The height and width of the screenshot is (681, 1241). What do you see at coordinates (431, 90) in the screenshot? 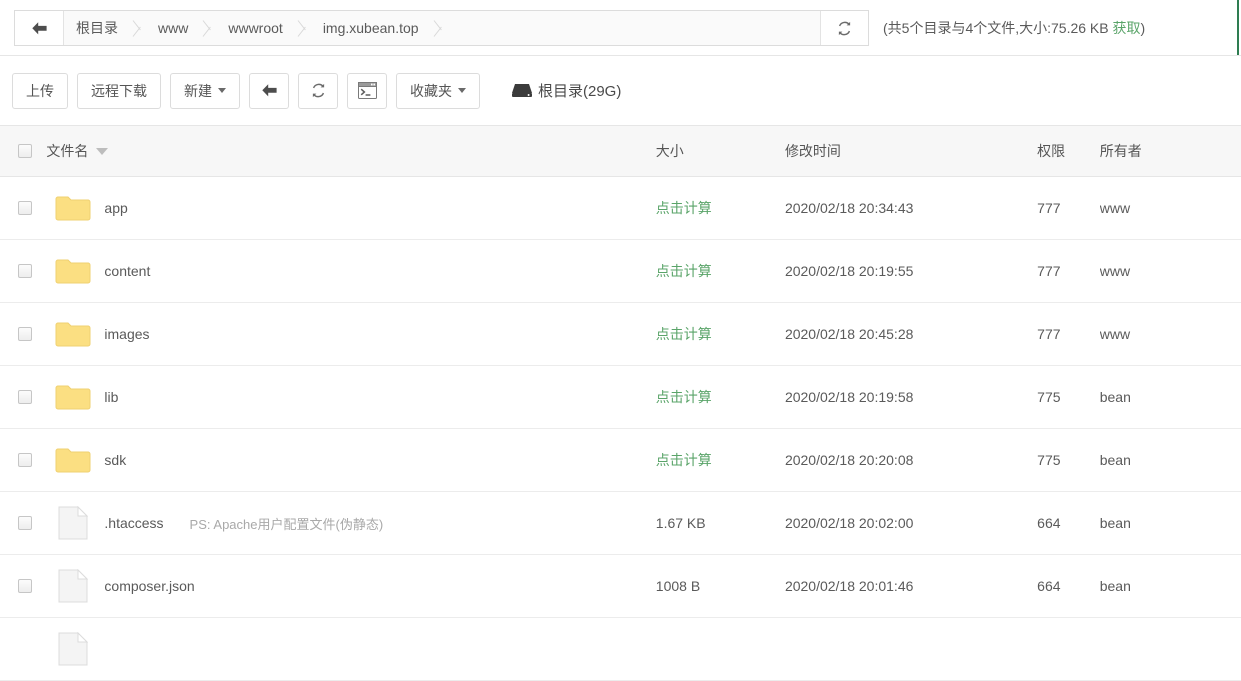
I see `favorites-button-label: 收藏夹` at bounding box center [431, 90].